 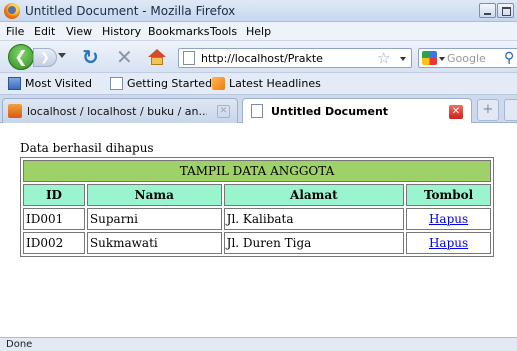 What do you see at coordinates (262, 58) in the screenshot?
I see `url-text: http://localhost/Prakte` at bounding box center [262, 58].